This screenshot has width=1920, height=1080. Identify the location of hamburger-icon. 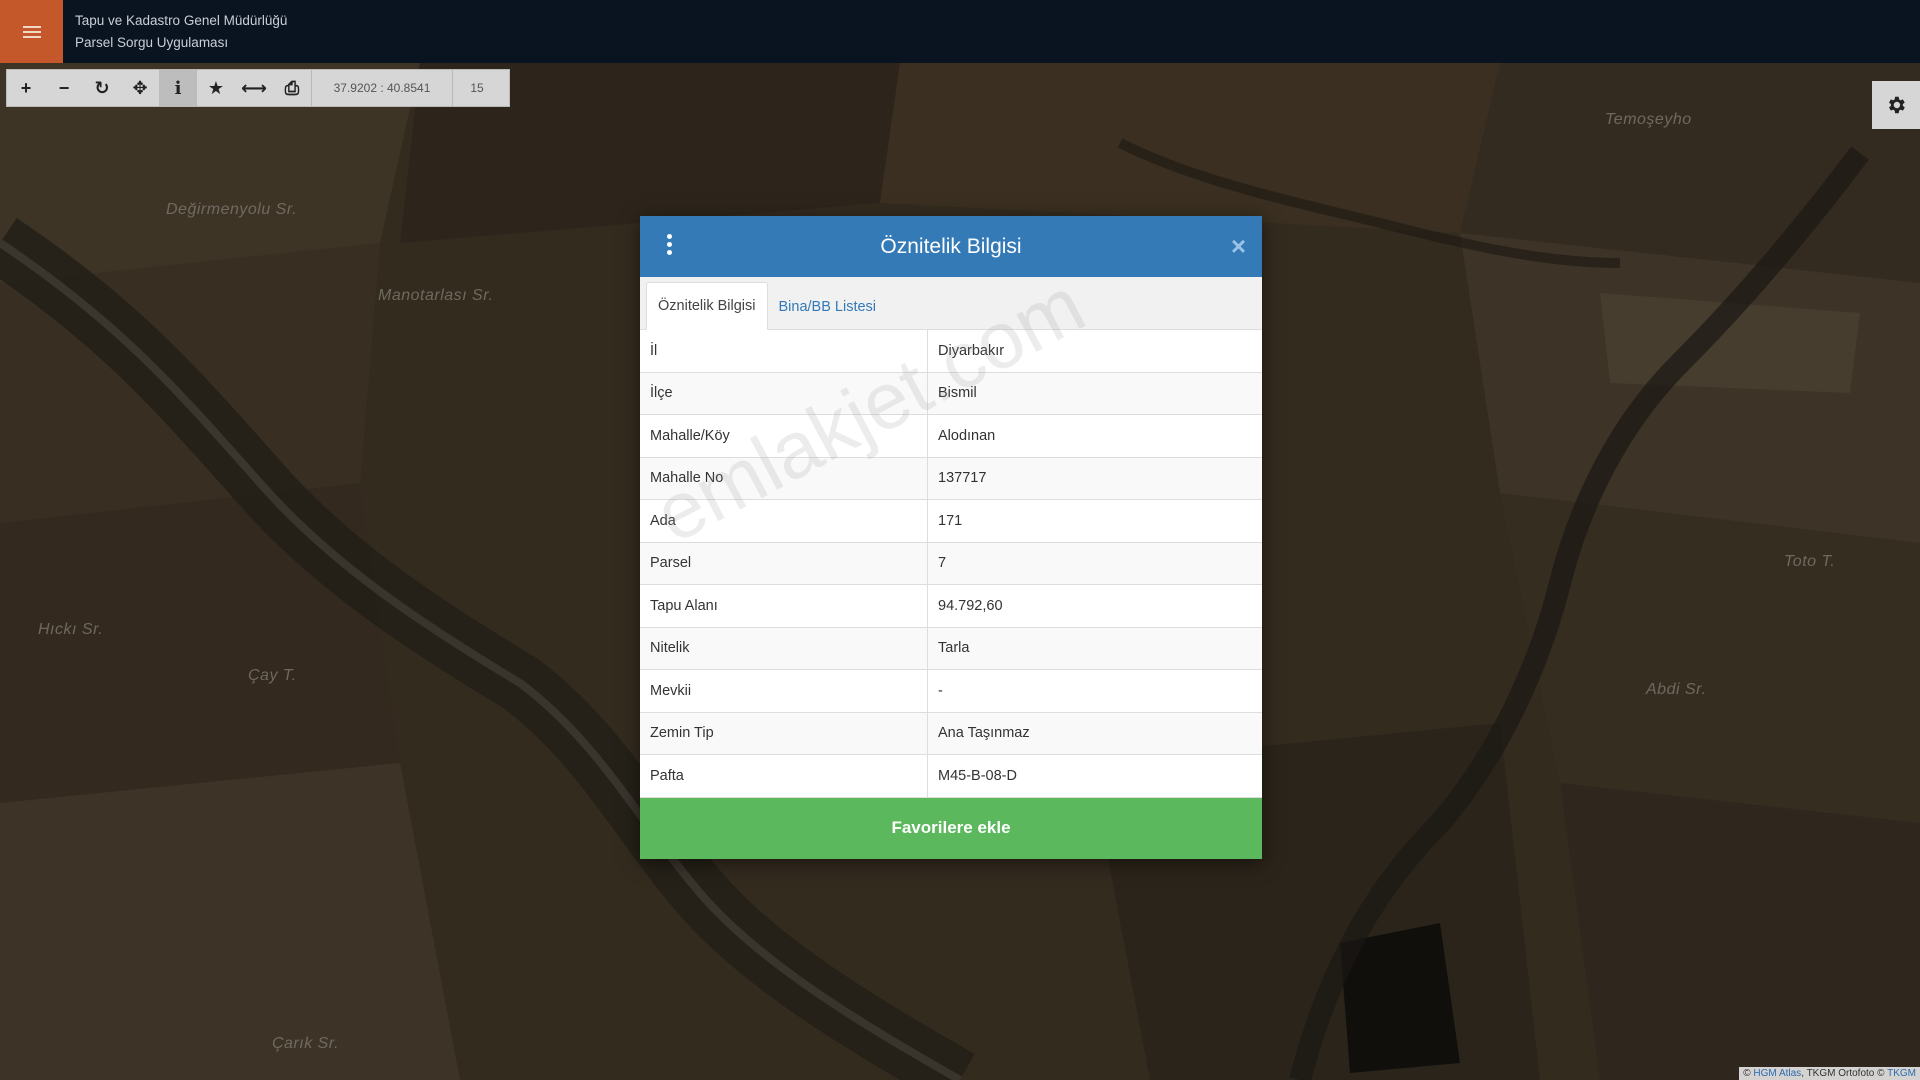
(31, 31).